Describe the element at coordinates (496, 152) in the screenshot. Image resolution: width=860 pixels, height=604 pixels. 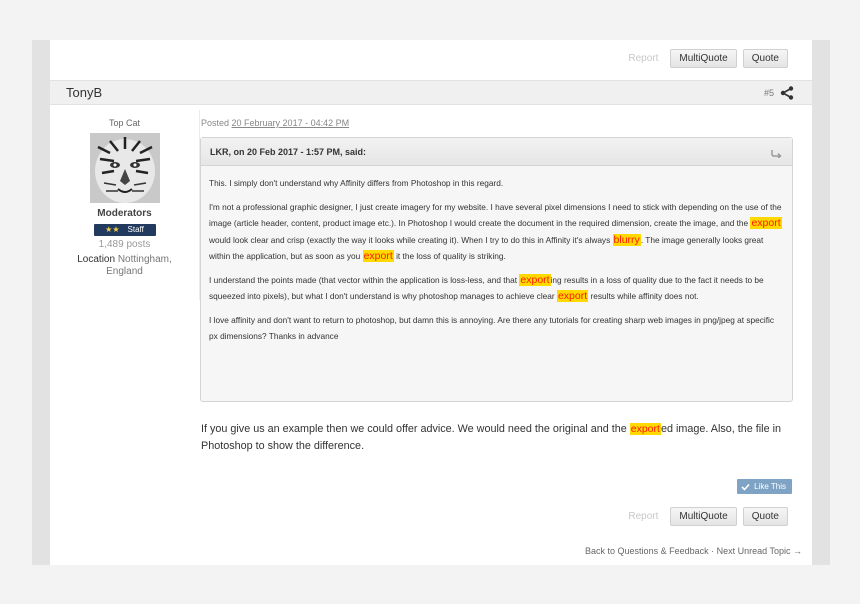
I see `quote-citation: LKR, on 20 Feb 2017 - 1:57 PM, said:` at that location.